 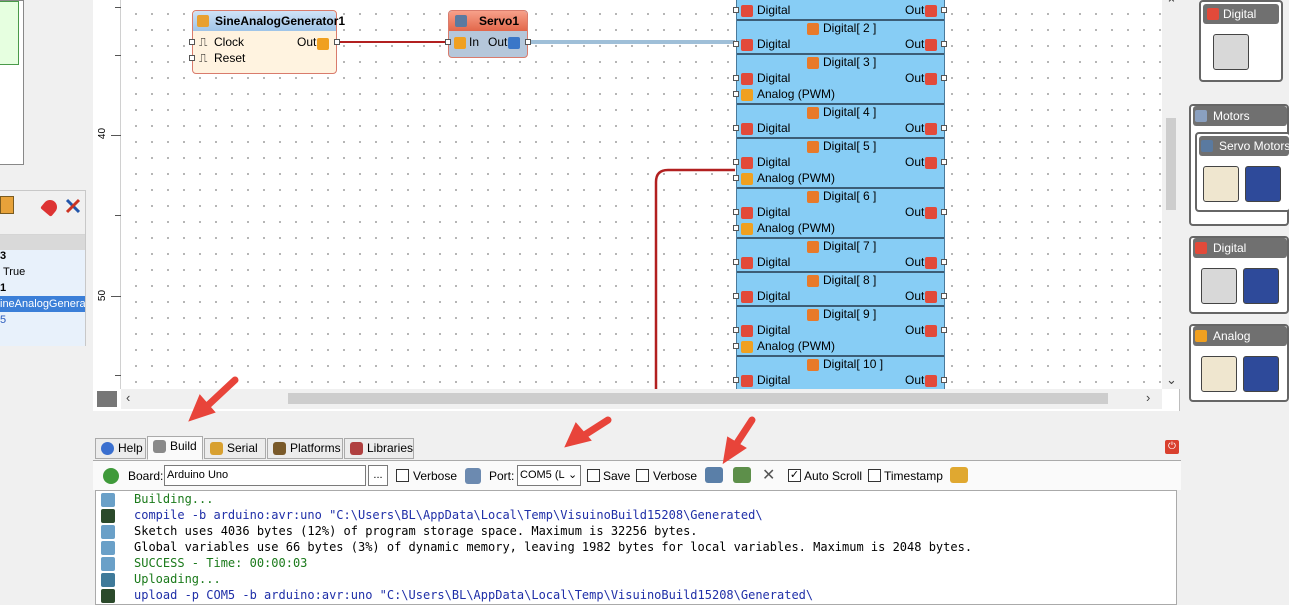 I want to click on timestamp-checkbox, so click(x=874, y=475).